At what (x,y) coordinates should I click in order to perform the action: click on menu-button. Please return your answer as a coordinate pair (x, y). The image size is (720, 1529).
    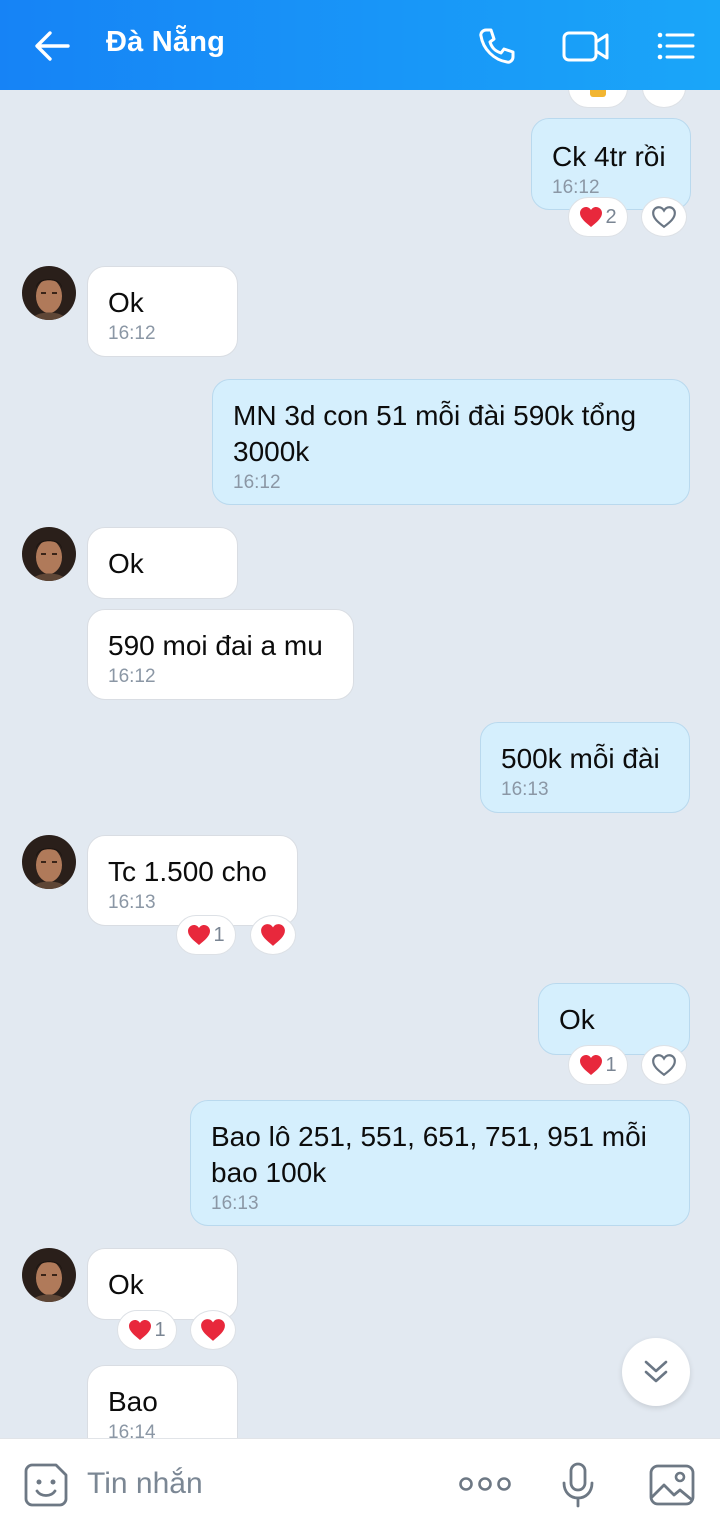
    Looking at the image, I should click on (676, 46).